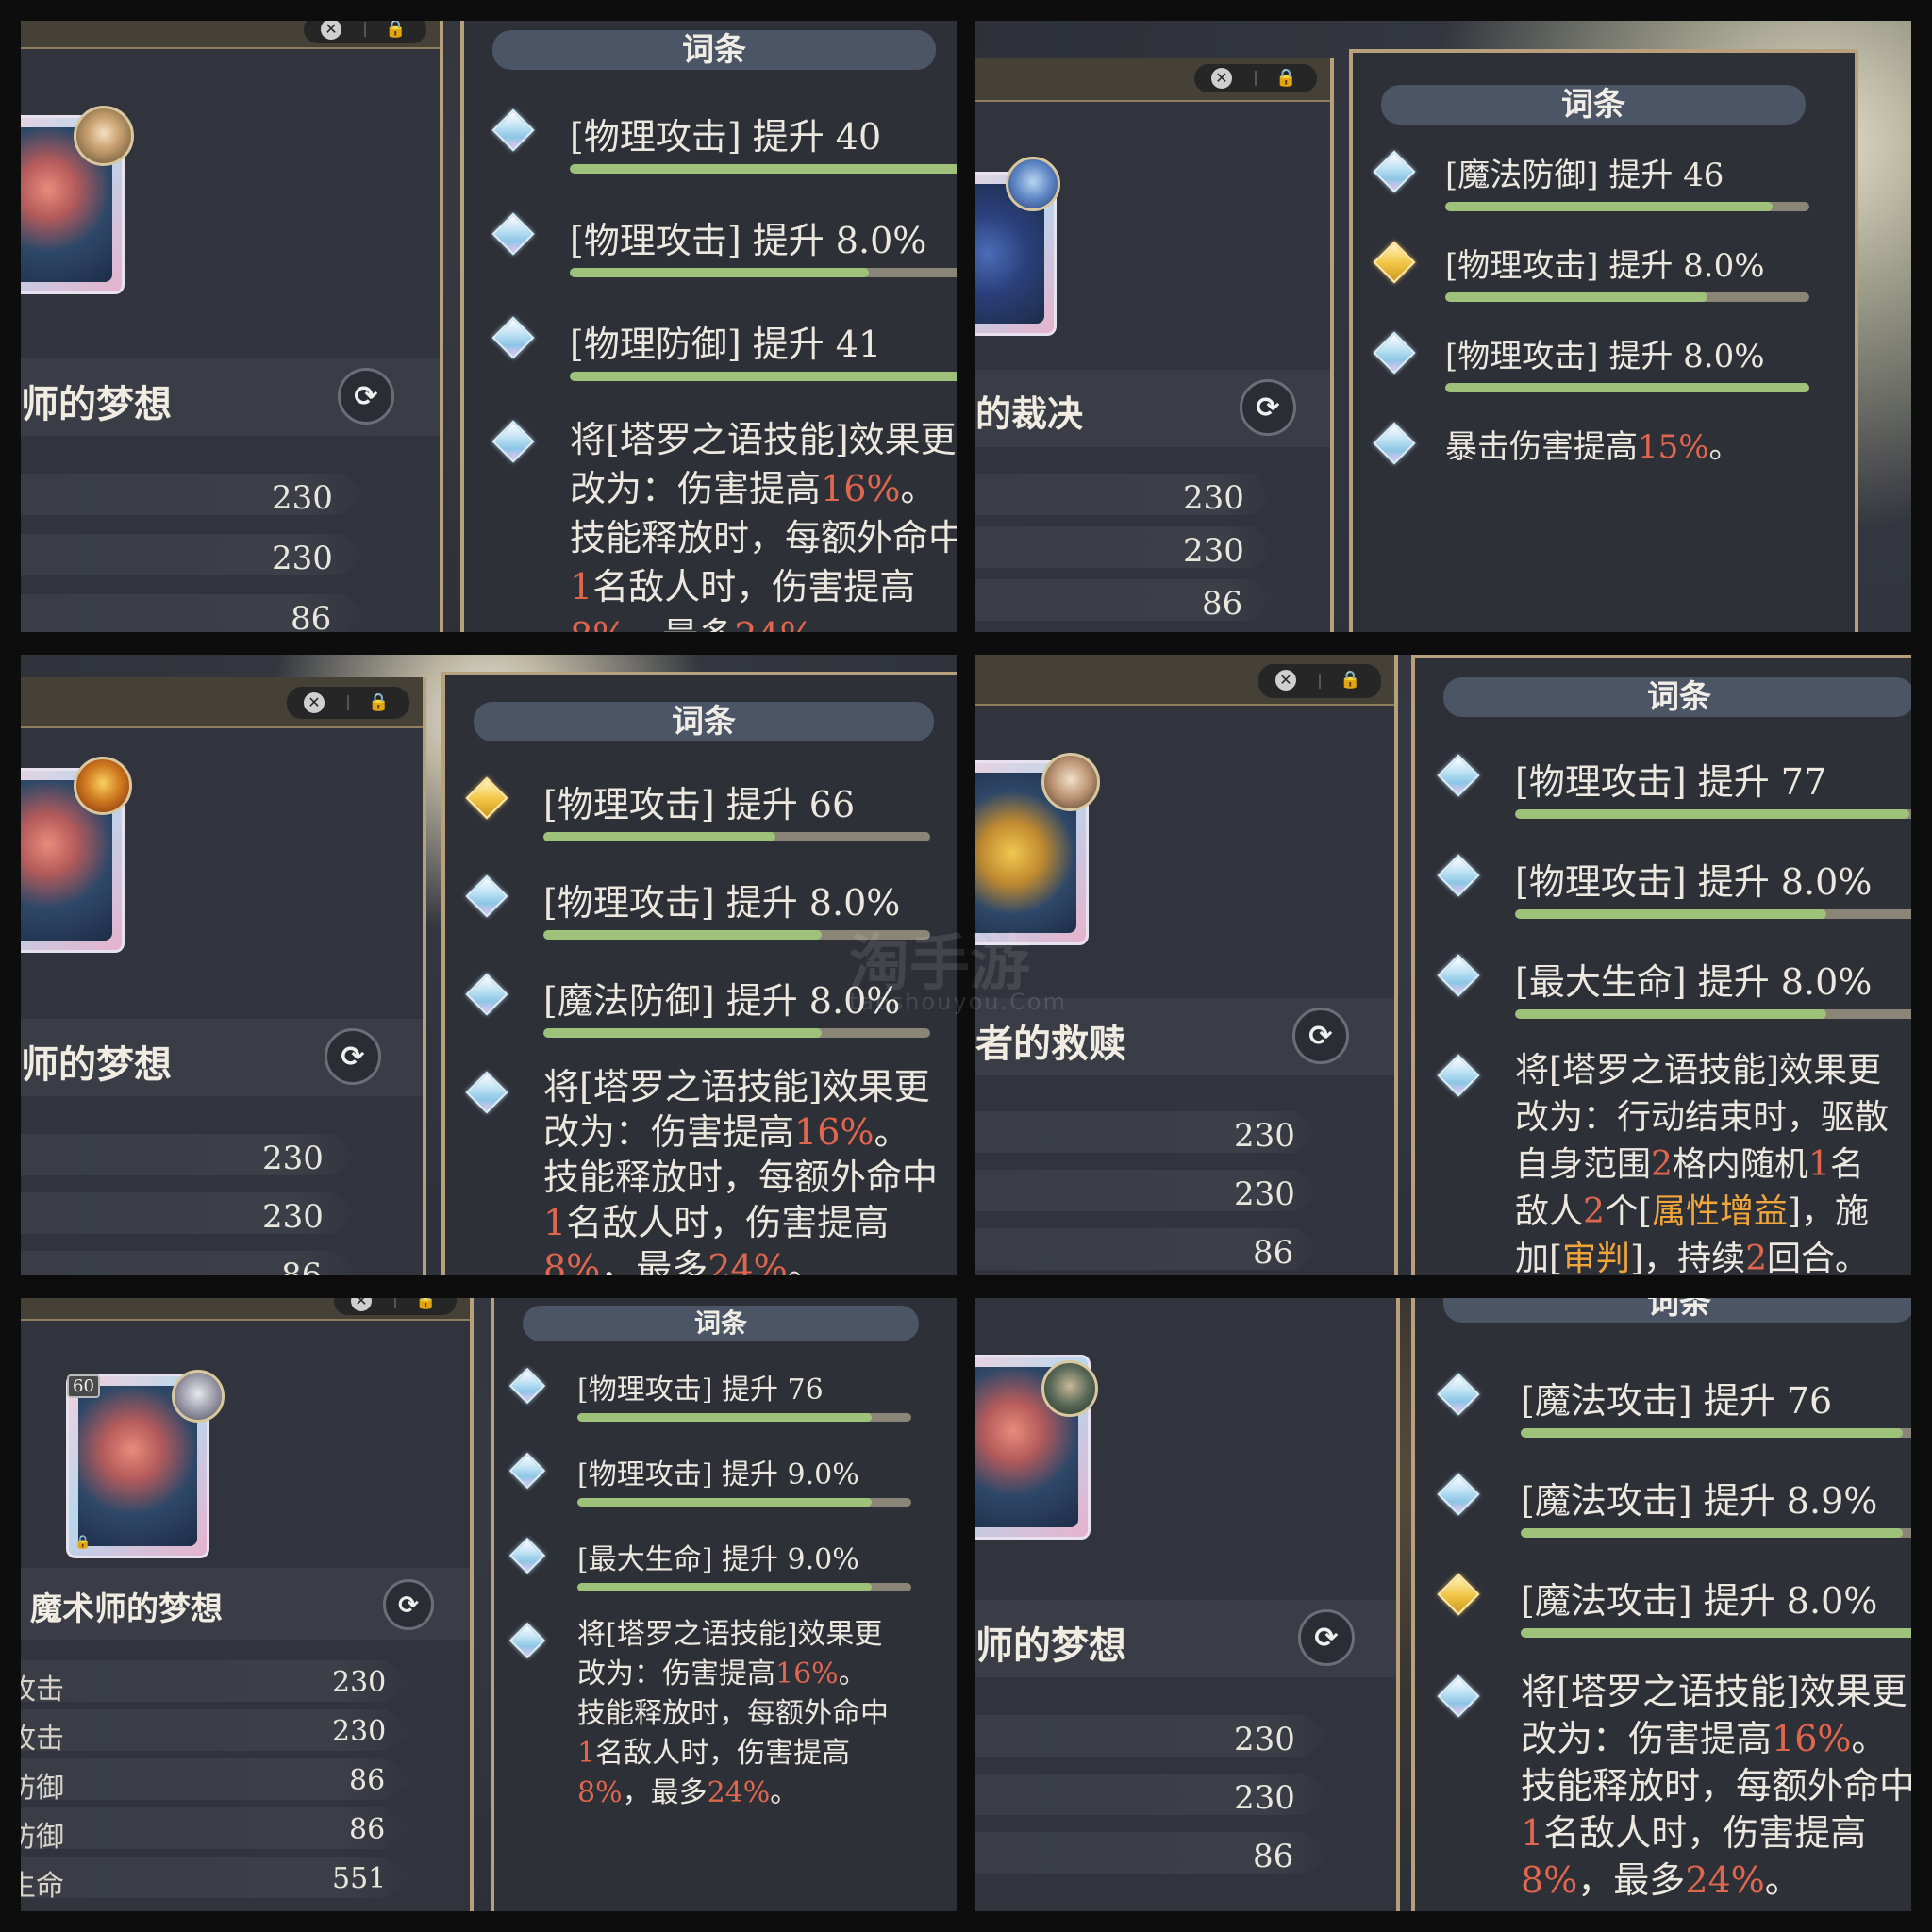 This screenshot has height=1932, width=1932. I want to click on equipment-info-panel: ✕ 🔒 师的梦想 ⟳ 230 230 86, so click(232, 326).